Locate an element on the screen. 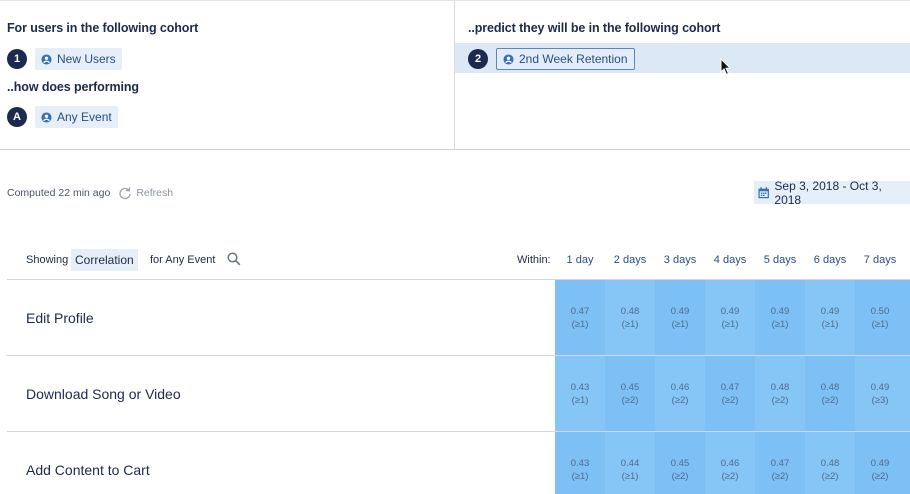  day-header-5: 5 days is located at coordinates (780, 260).